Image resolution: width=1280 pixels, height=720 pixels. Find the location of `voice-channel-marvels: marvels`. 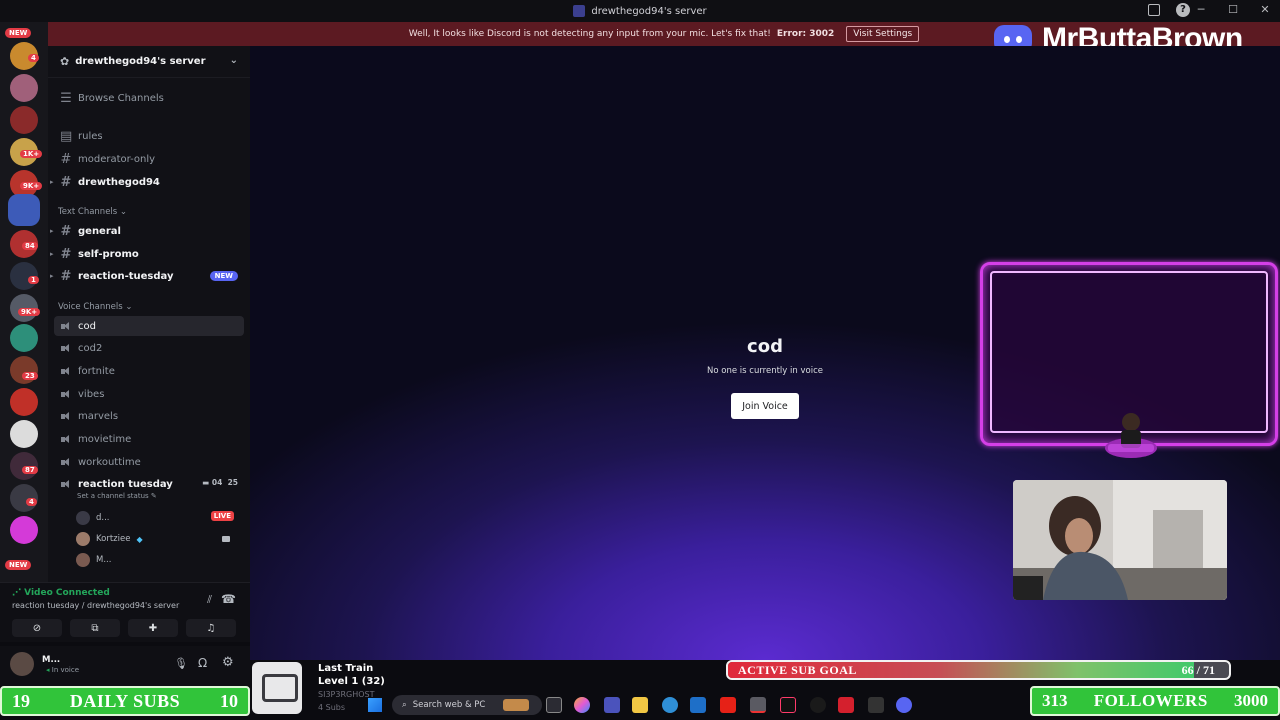

voice-channel-marvels: marvels is located at coordinates (149, 416).